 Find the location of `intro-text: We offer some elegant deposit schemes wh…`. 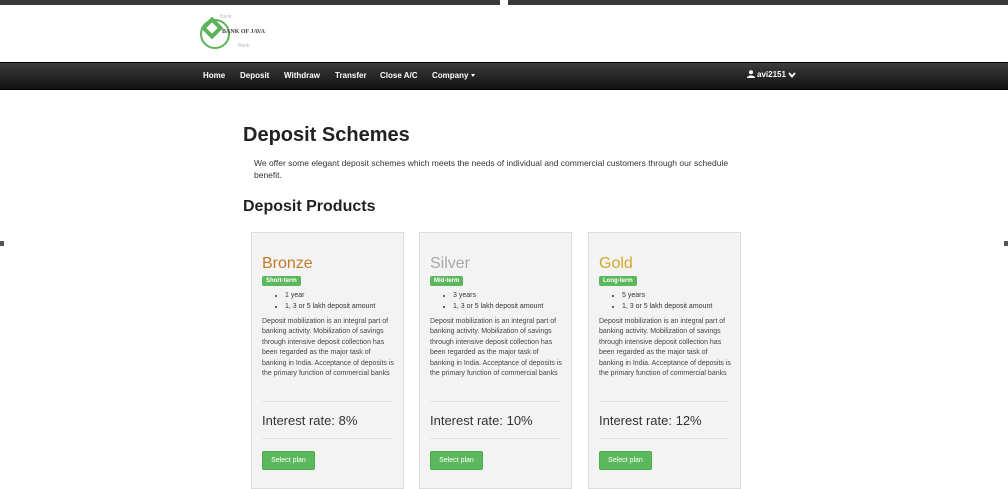

intro-text: We offer some elegant deposit schemes wh… is located at coordinates (491, 169).